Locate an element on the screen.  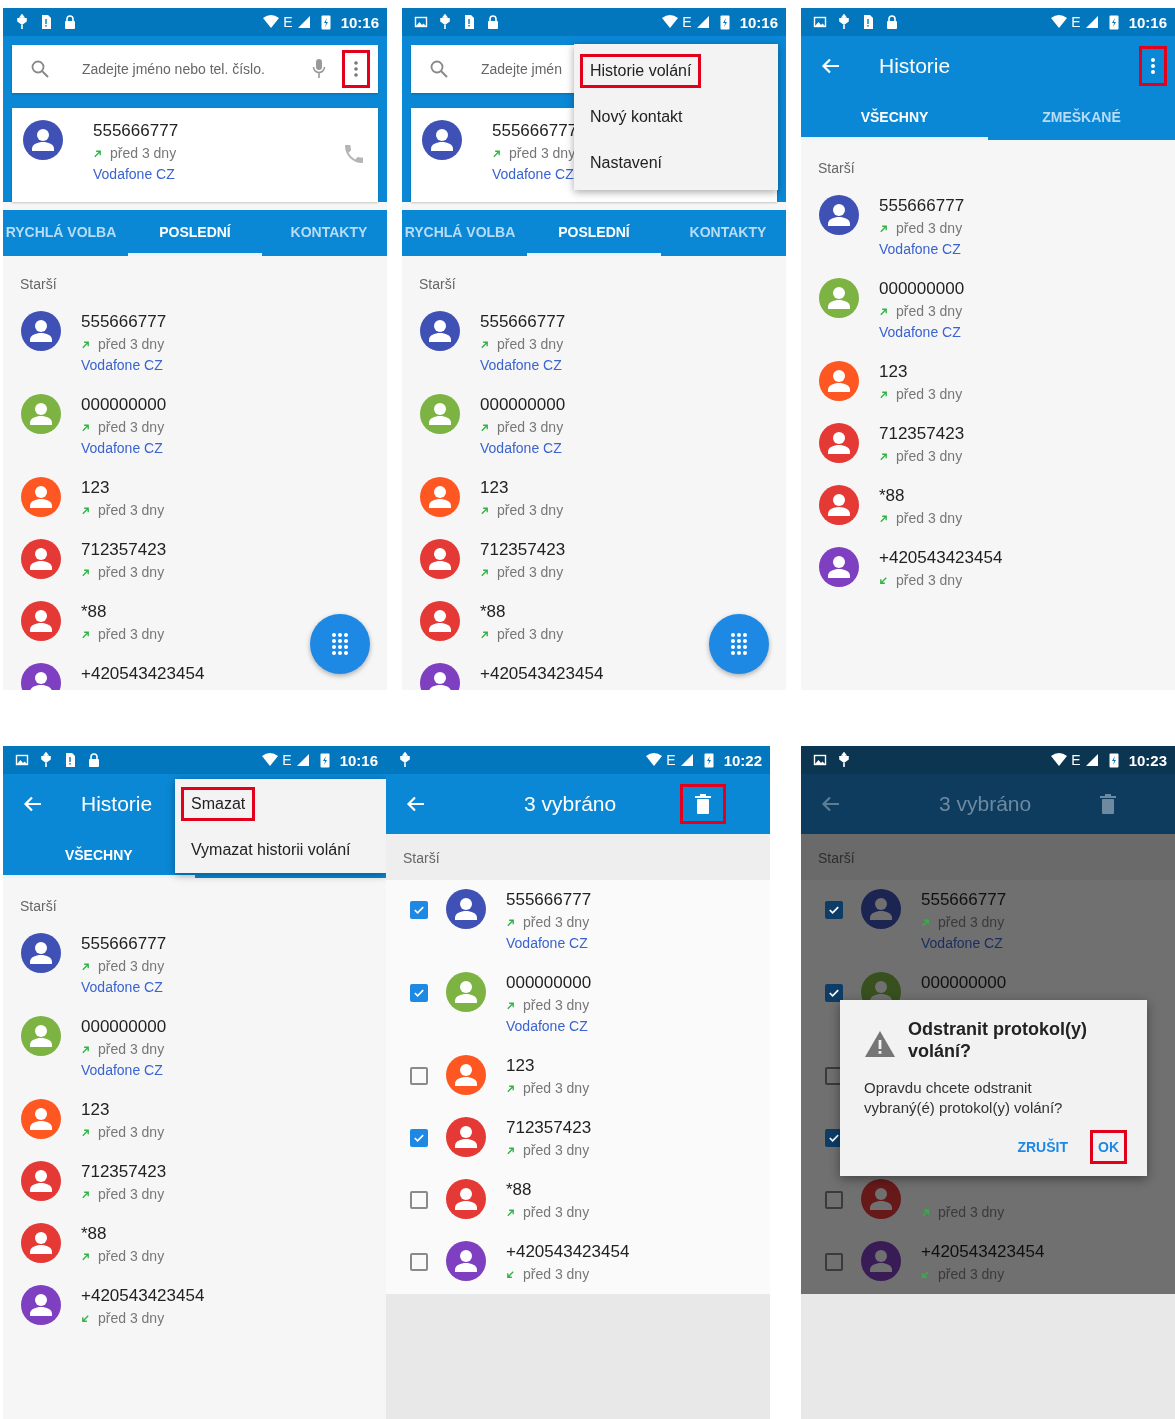
dialog-title: Odstranit protokol(y) volání? is located at coordinates (998, 1040).